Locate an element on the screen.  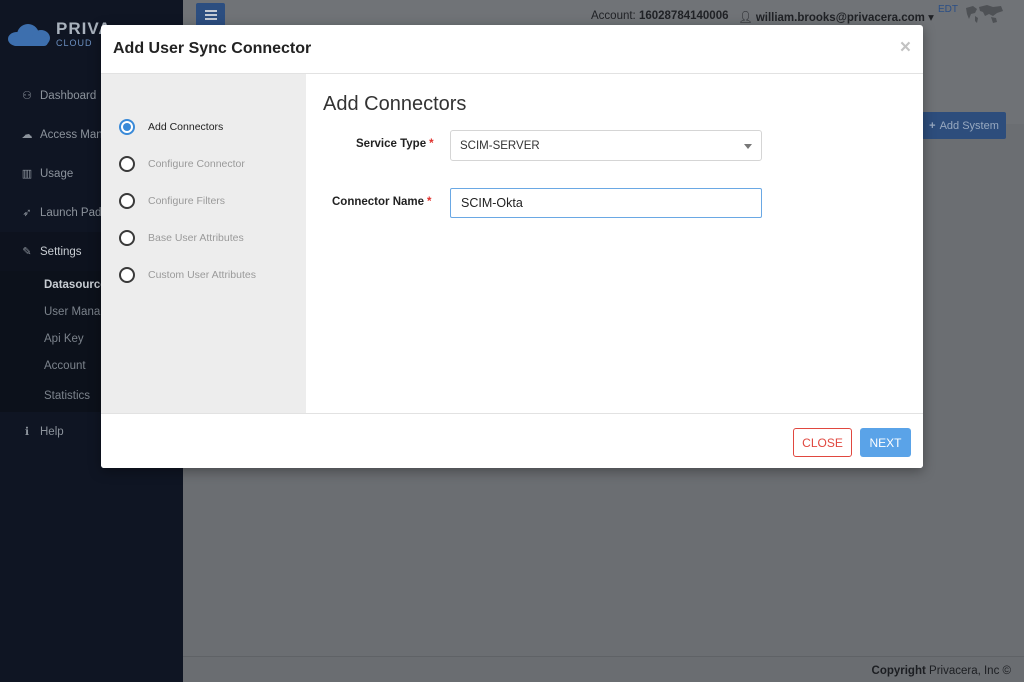
connector-name-input is located at coordinates (606, 203).